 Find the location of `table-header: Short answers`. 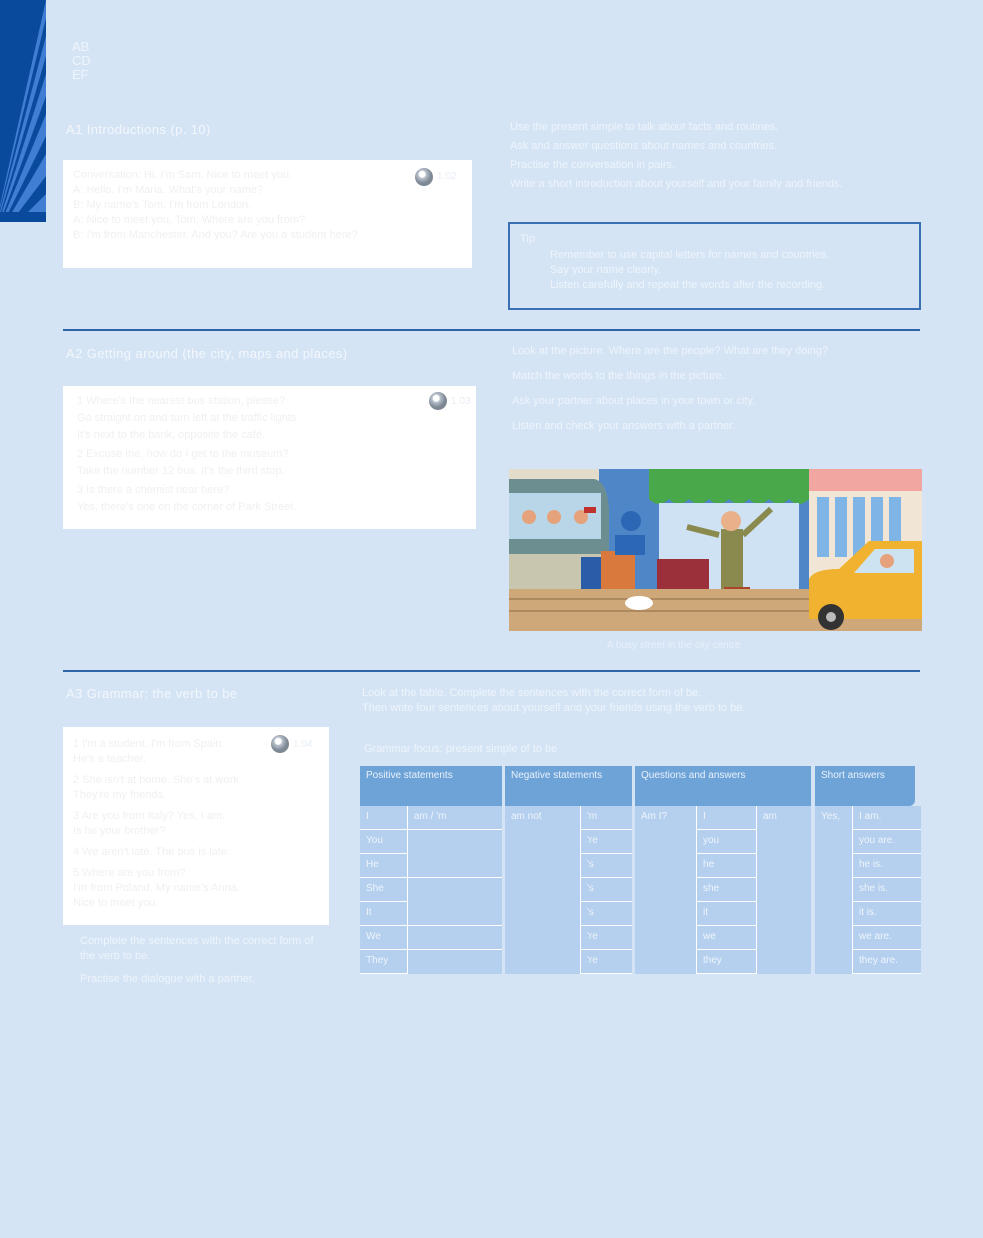

table-header: Short answers is located at coordinates (865, 786).